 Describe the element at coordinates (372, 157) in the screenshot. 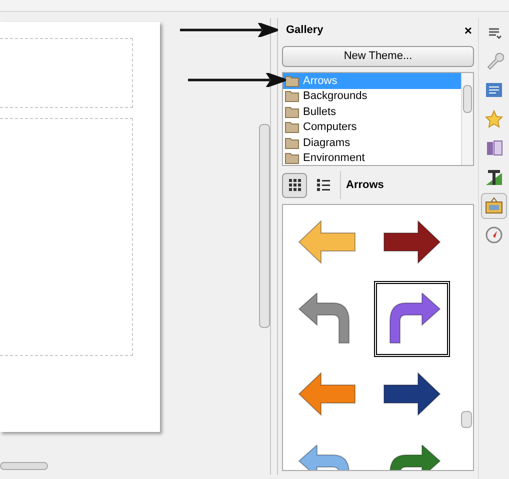

I see `theme-item: Environment` at that location.